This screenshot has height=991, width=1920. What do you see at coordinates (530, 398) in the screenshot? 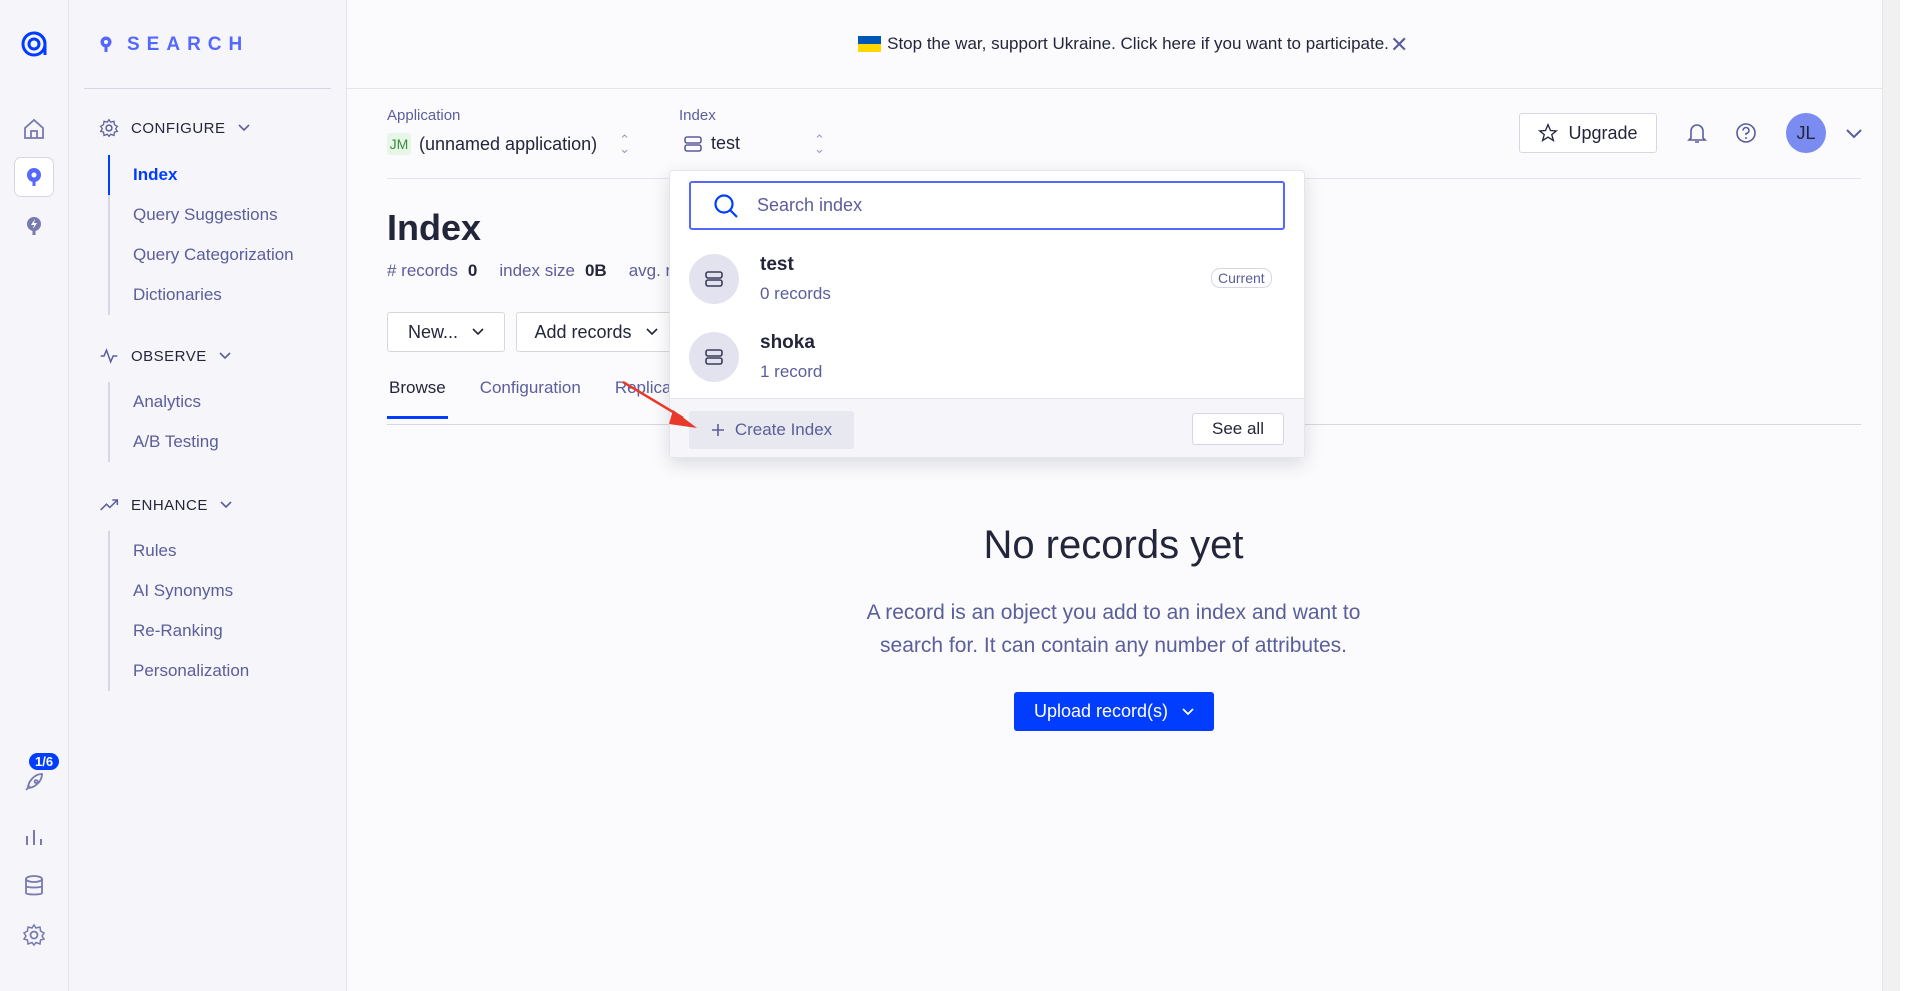
I see `tab-configuration: Configuration` at bounding box center [530, 398].